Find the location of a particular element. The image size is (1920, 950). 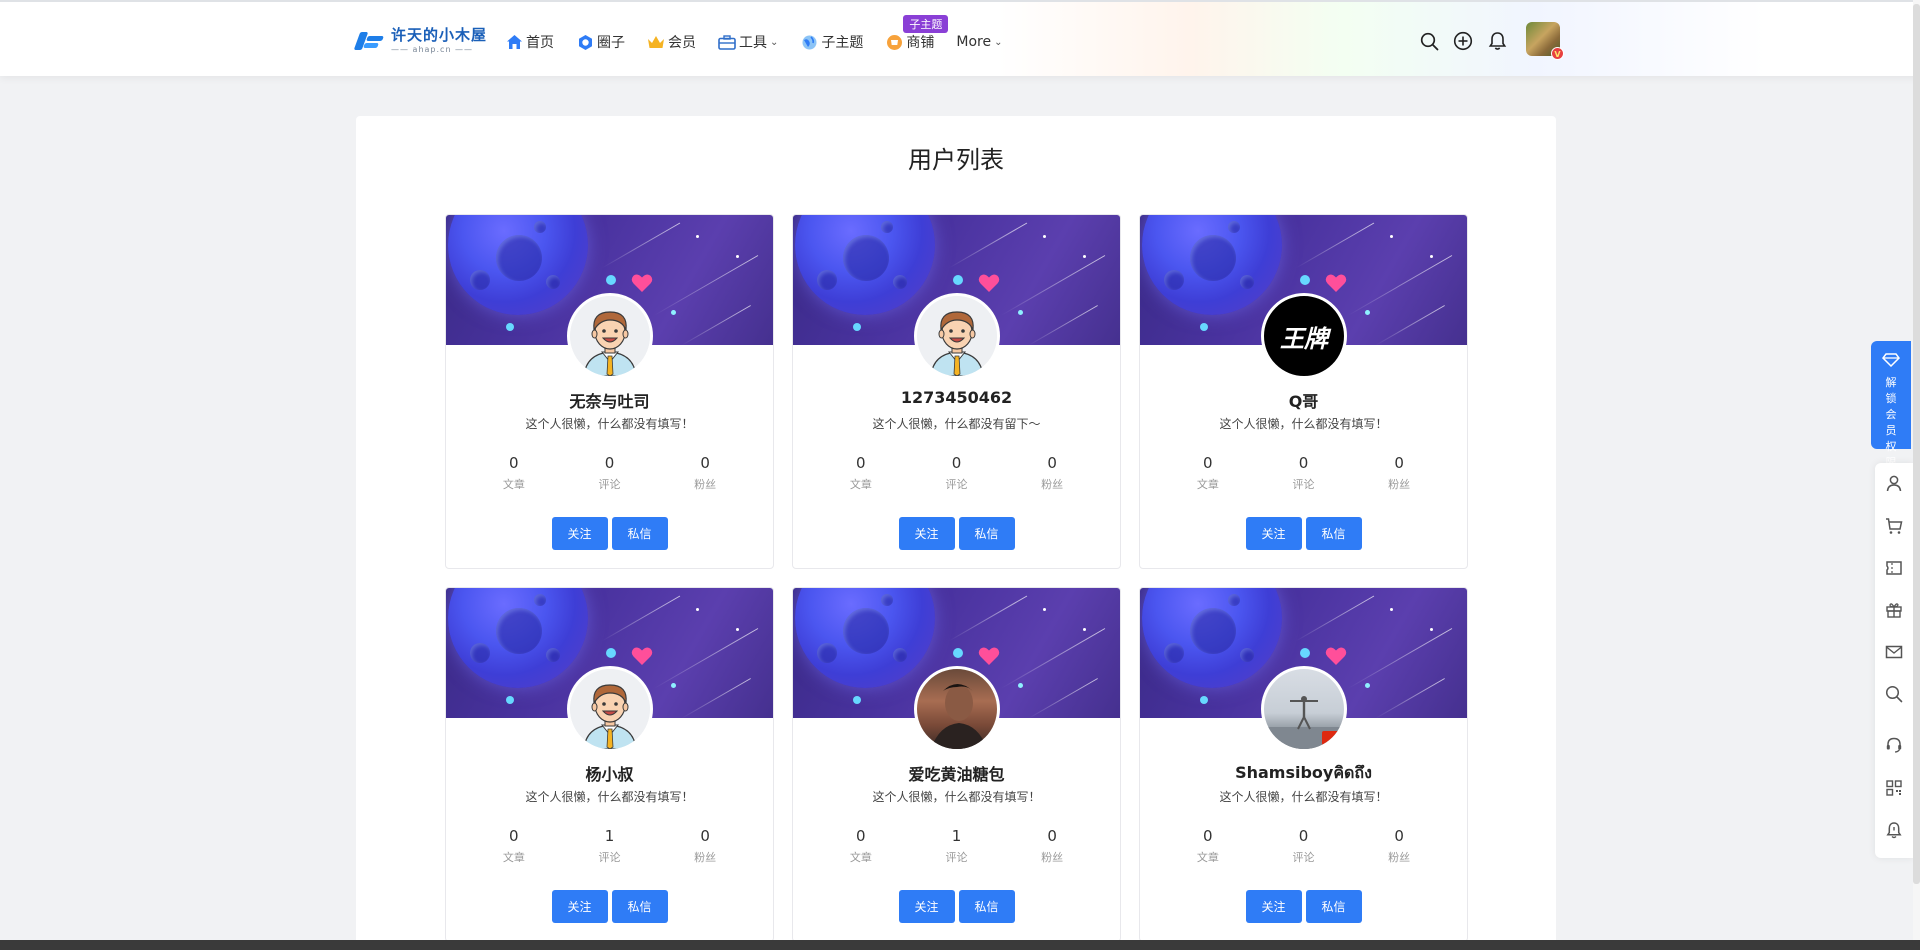

user-icon is located at coordinates (1894, 483).